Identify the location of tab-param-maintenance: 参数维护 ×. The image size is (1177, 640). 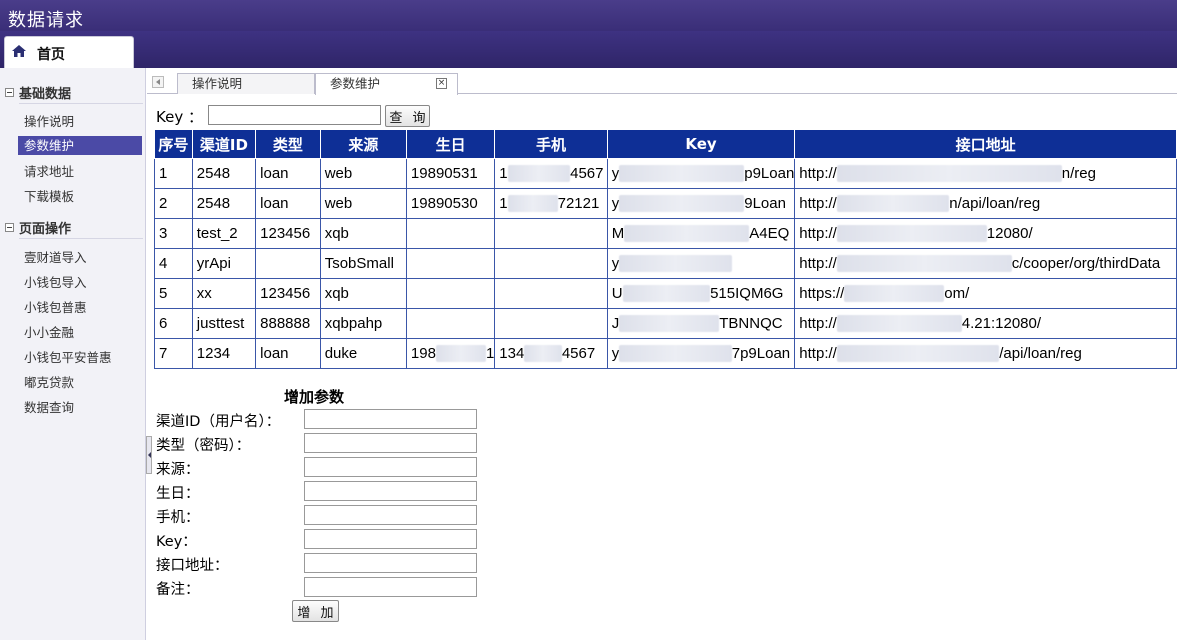
(386, 84).